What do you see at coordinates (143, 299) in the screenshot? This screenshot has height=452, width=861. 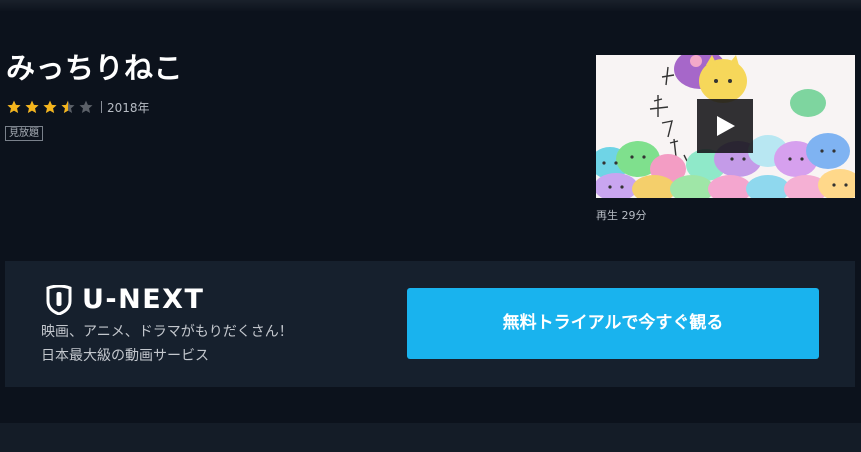 I see `logo-text: U-NEXT` at bounding box center [143, 299].